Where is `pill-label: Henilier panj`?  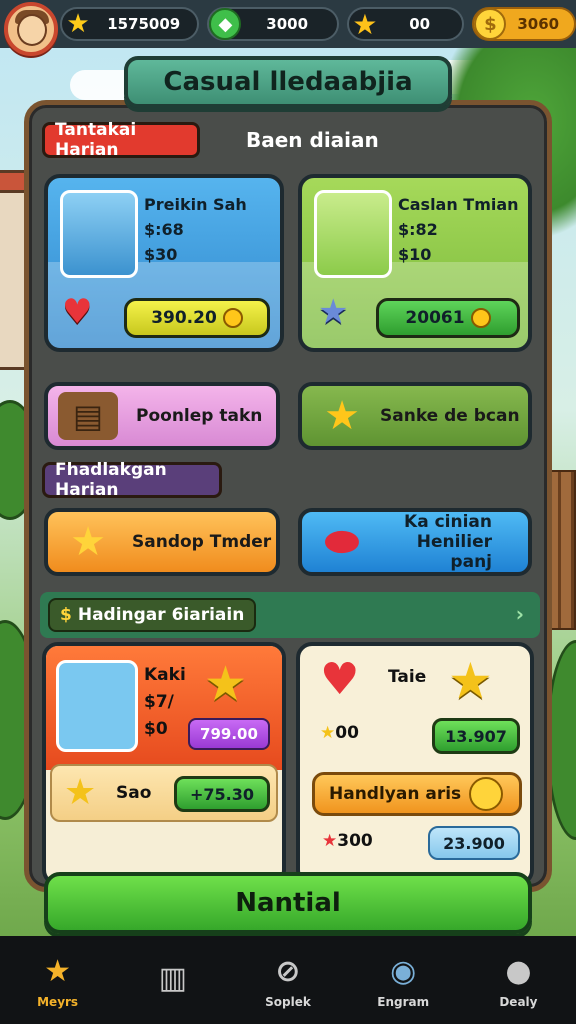 pill-label: Henilier panj is located at coordinates (454, 552).